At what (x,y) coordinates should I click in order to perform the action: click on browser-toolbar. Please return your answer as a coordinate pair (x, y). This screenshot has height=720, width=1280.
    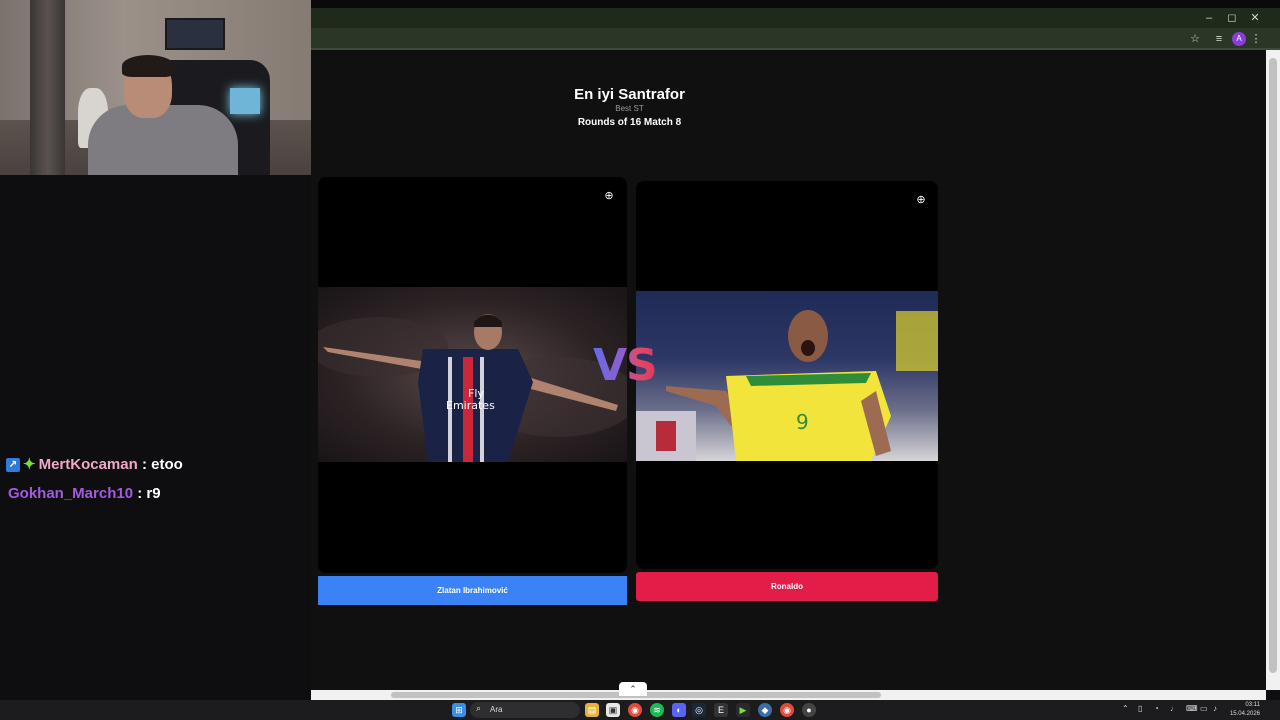
    Looking at the image, I should click on (795, 39).